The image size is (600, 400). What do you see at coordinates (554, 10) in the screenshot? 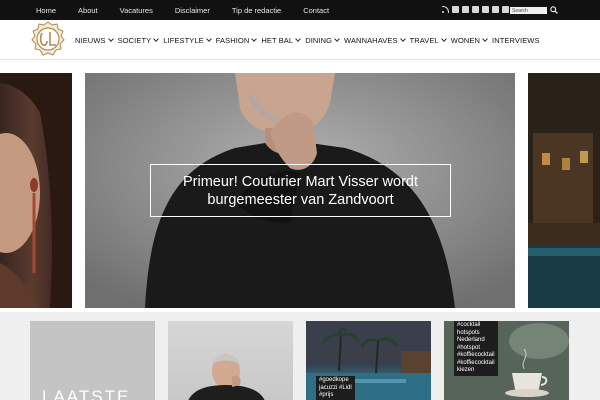
I see `search-icon` at bounding box center [554, 10].